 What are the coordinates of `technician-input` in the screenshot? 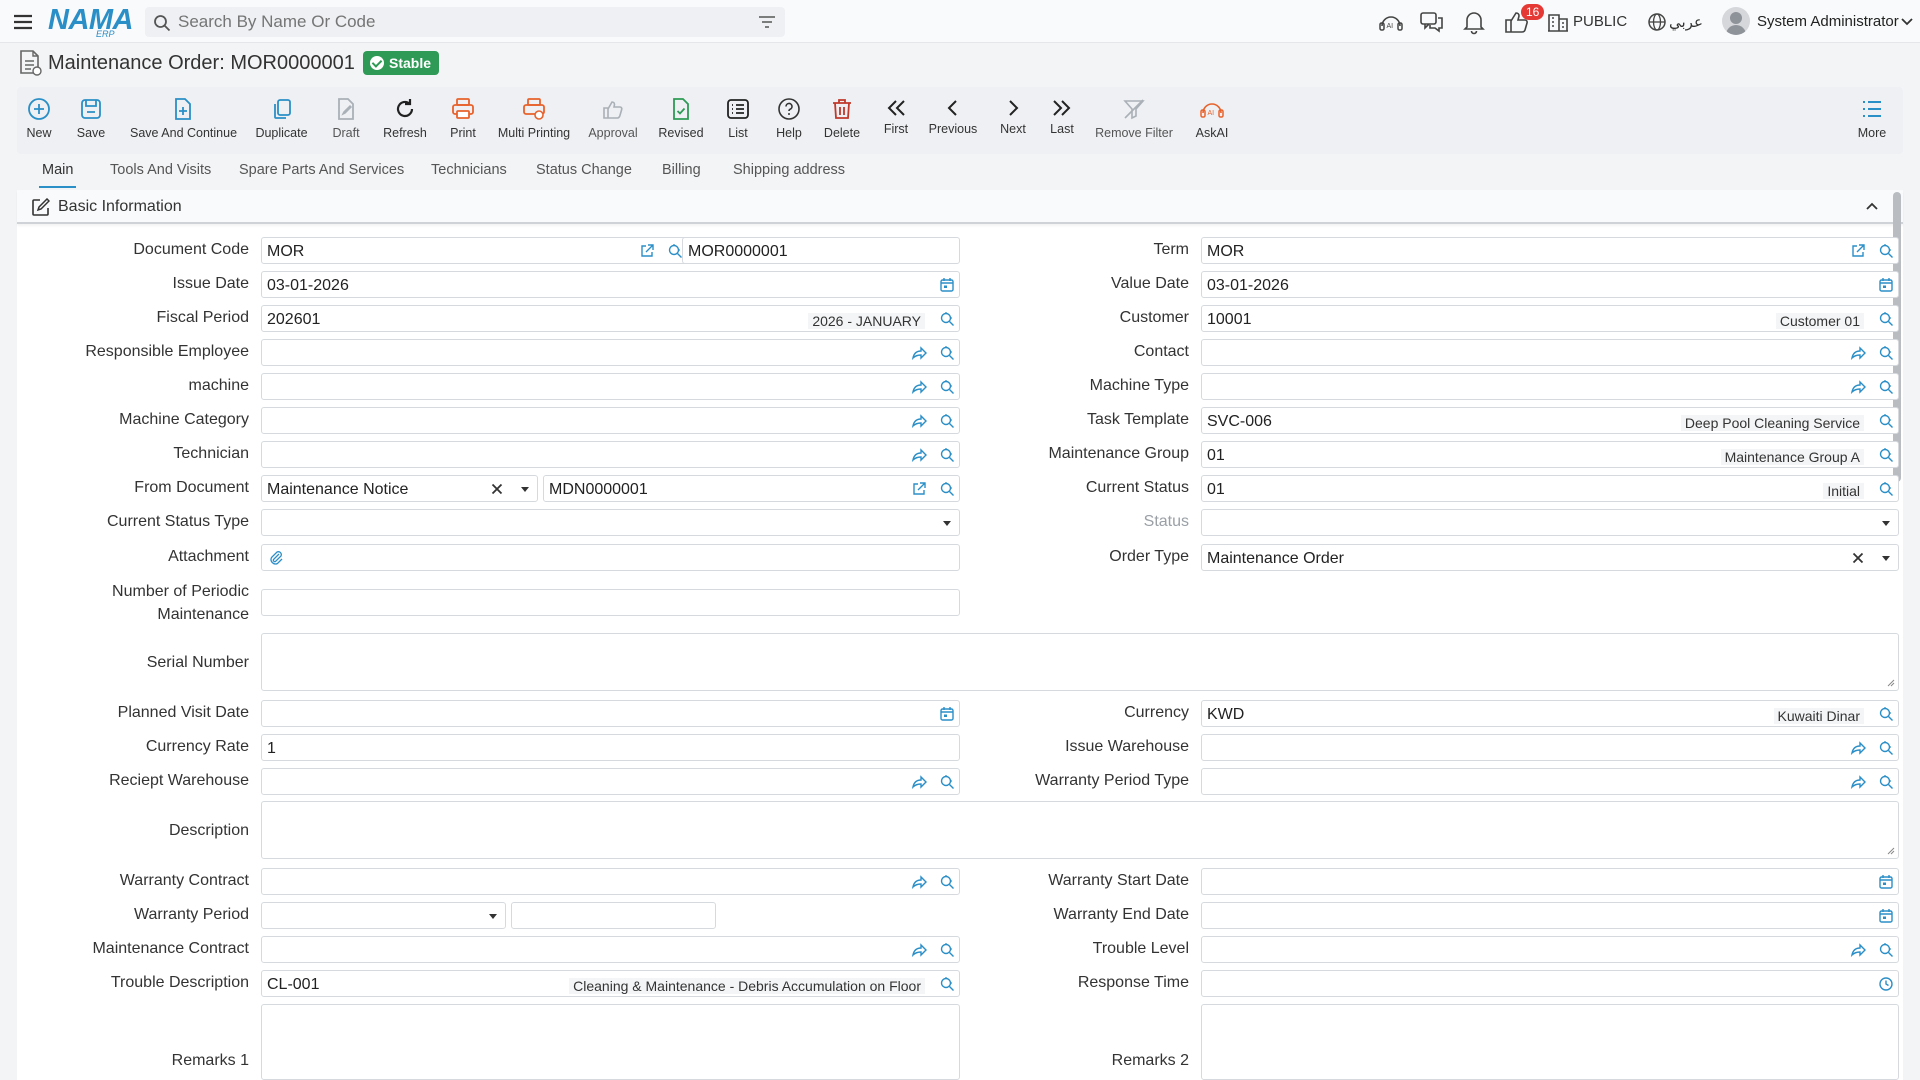 It's located at (610, 454).